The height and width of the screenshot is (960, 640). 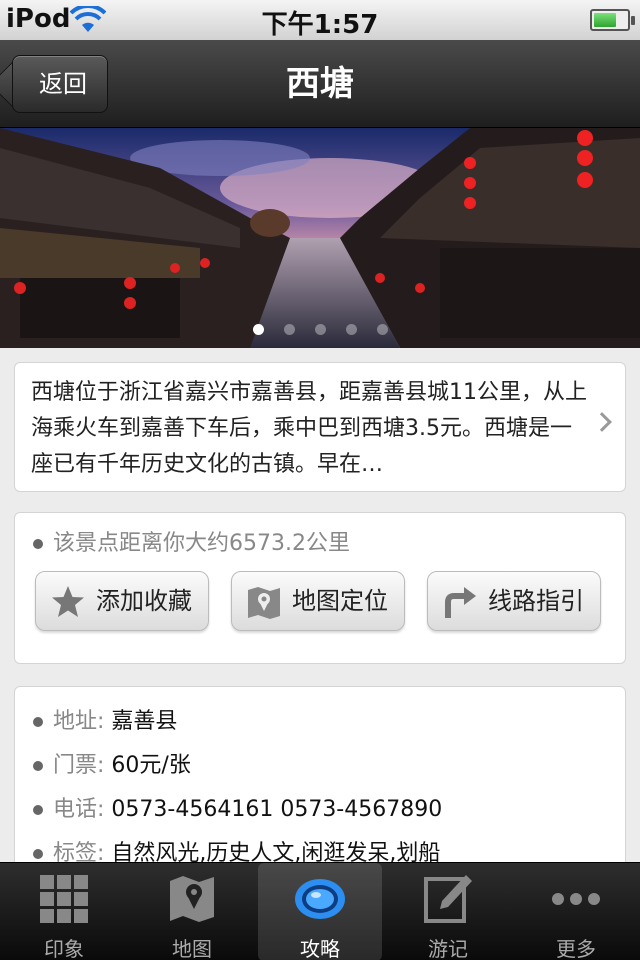 What do you see at coordinates (576, 948) in the screenshot?
I see `tab-more-label: 更多` at bounding box center [576, 948].